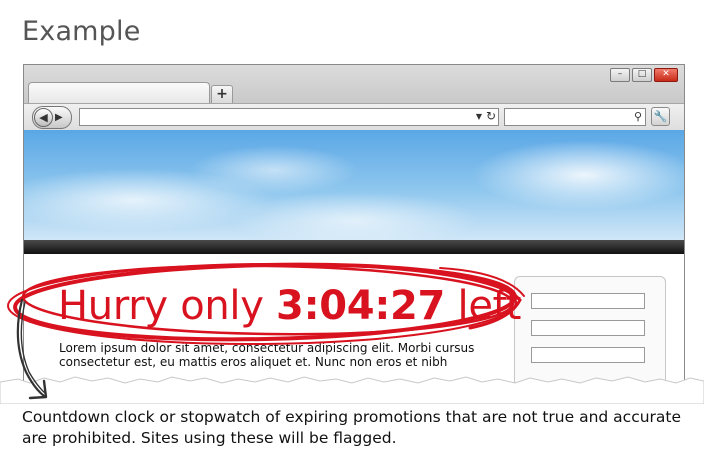 The width and height of the screenshot is (704, 472). What do you see at coordinates (354, 85) in the screenshot?
I see `browser-titlebar: – □ ✕ +` at bounding box center [354, 85].